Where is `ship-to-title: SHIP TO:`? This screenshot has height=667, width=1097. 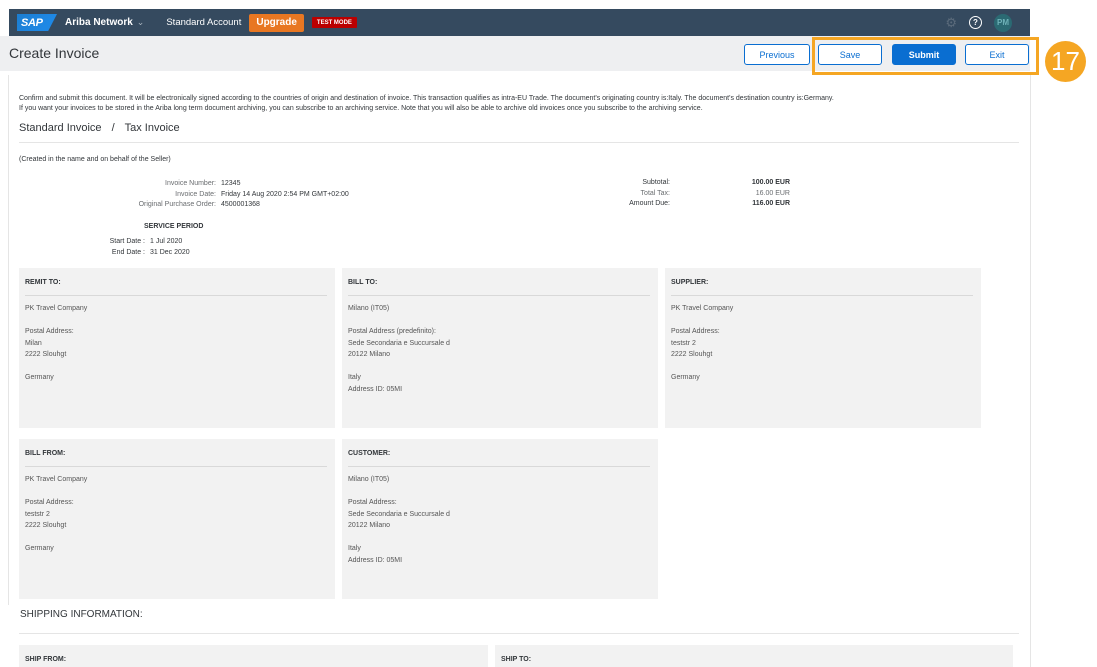
ship-to-title: SHIP TO: is located at coordinates (516, 659).